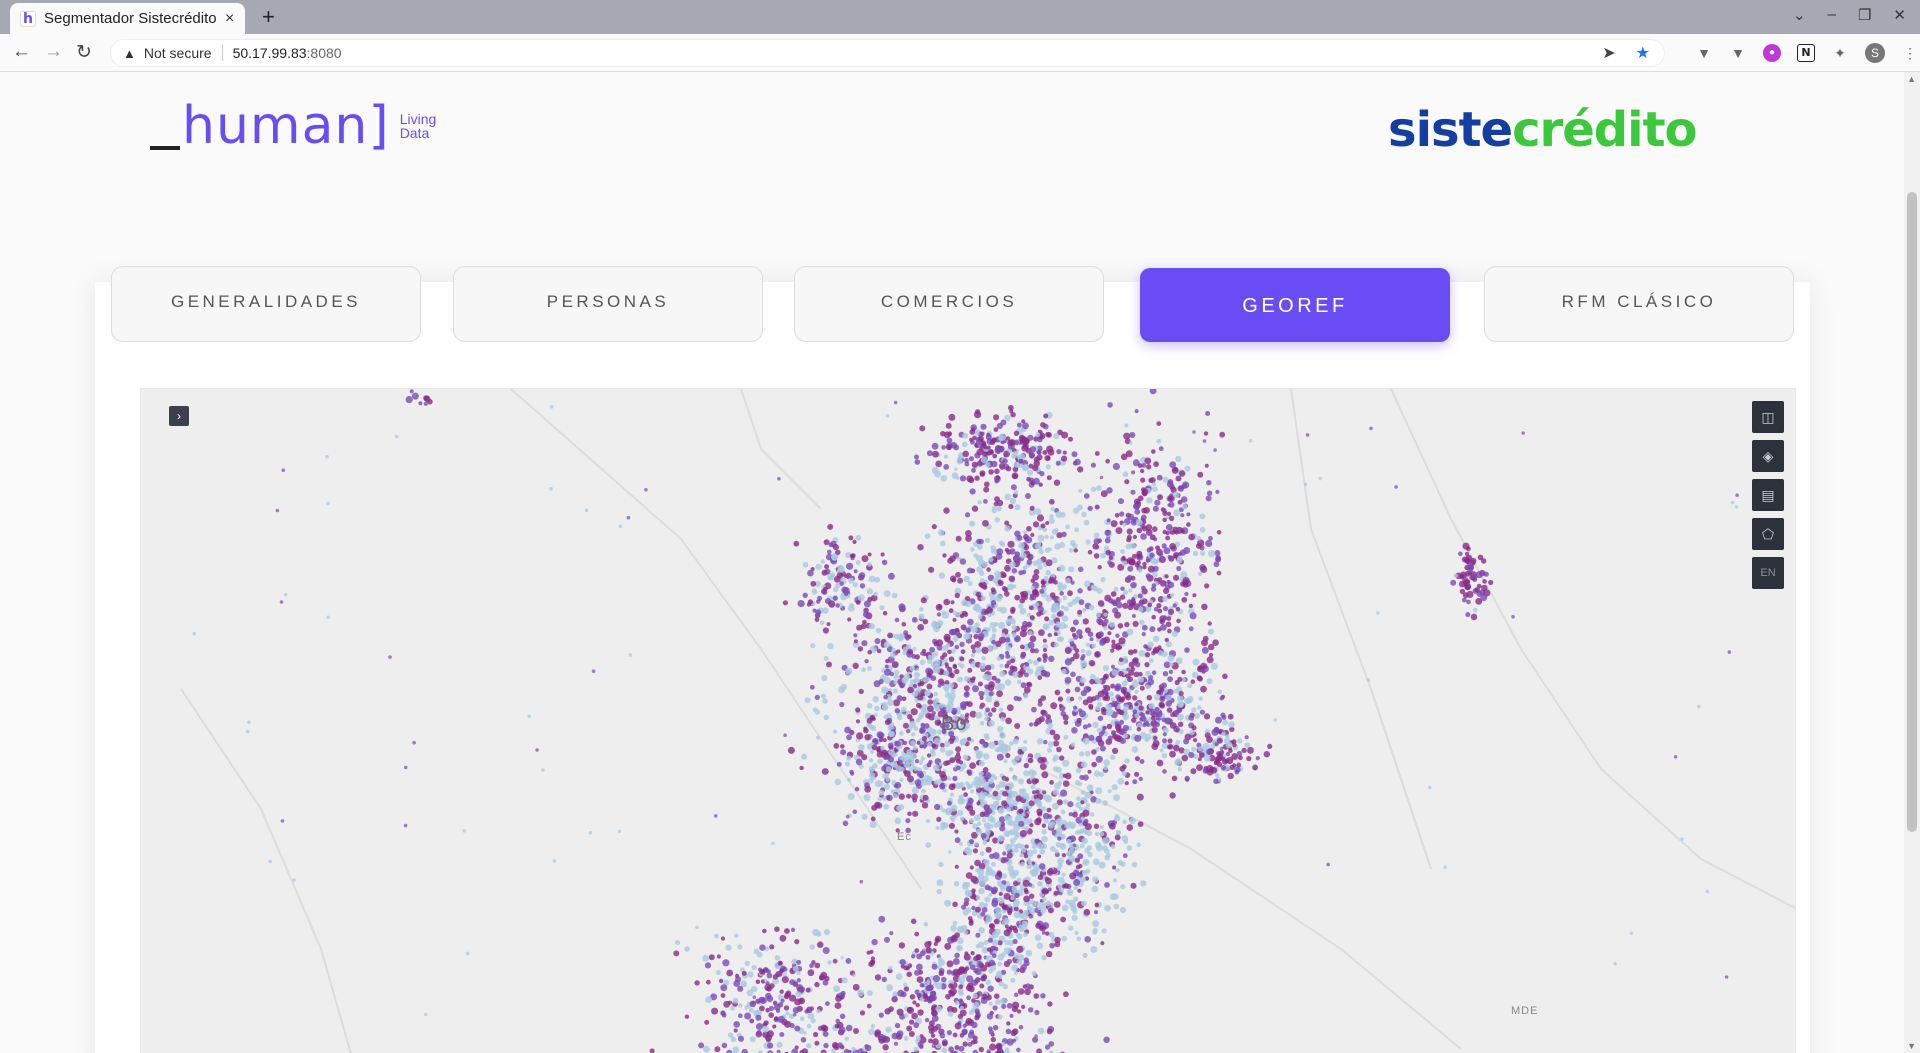 This screenshot has height=1053, width=1920. I want to click on scrollbar-thumb, so click(1912, 512).